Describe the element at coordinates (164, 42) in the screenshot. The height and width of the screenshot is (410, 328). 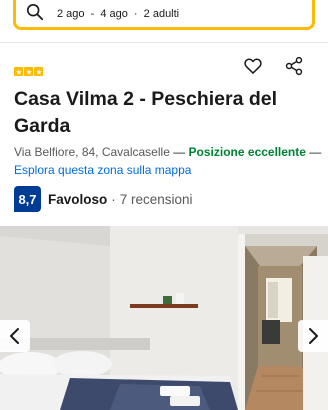
I see `divider` at that location.